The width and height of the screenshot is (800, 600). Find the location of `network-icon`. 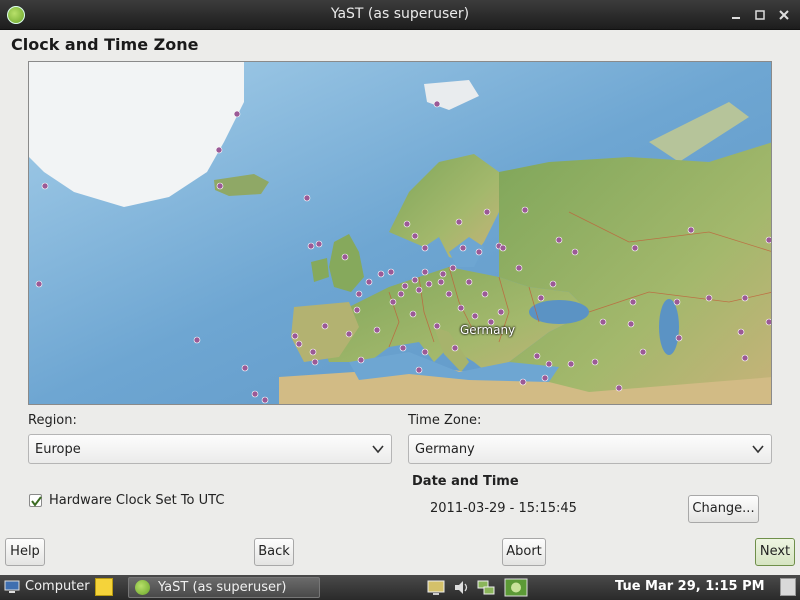

network-icon is located at coordinates (486, 587).